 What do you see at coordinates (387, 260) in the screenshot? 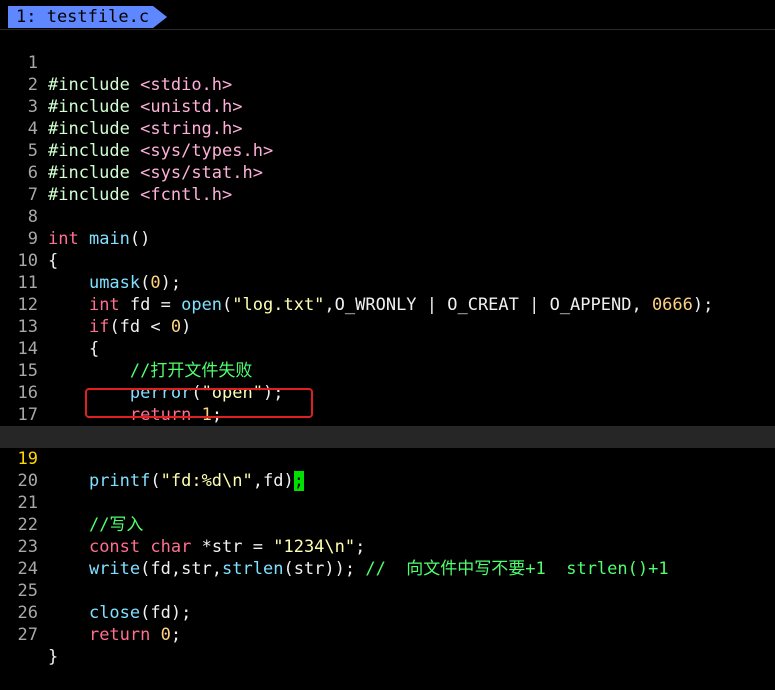
I see `code-line: 10 umask(0);` at bounding box center [387, 260].